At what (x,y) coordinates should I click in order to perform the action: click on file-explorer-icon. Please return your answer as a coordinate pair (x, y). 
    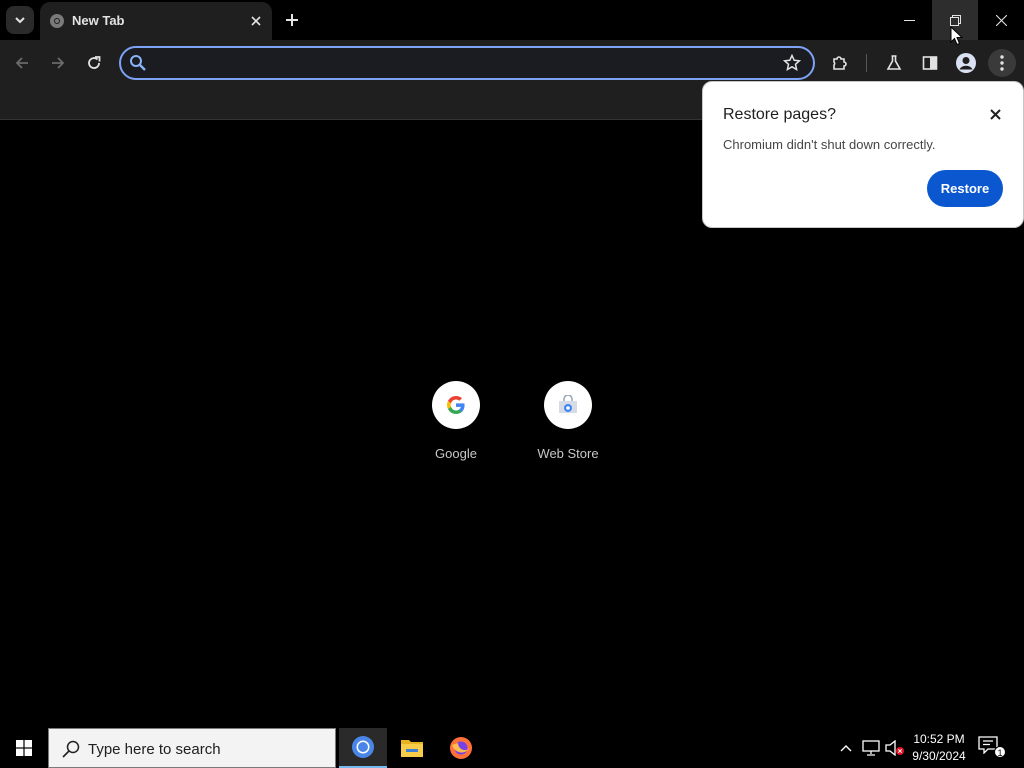
    Looking at the image, I should click on (412, 748).